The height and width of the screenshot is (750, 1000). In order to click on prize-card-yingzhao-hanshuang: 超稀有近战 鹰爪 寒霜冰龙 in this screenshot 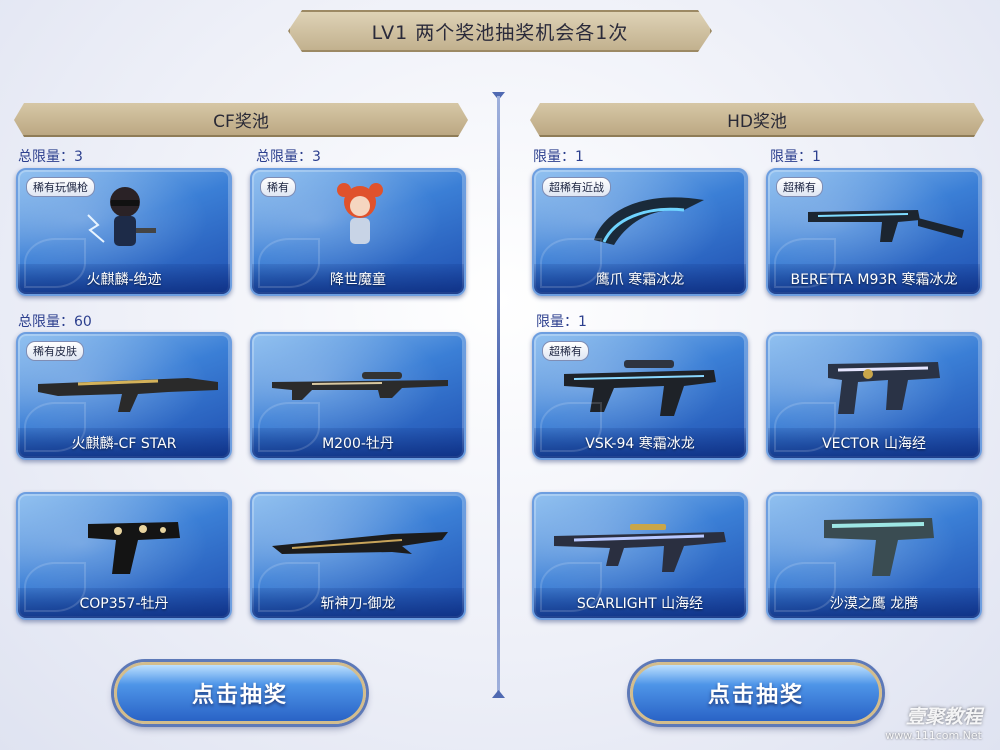, I will do `click(640, 232)`.